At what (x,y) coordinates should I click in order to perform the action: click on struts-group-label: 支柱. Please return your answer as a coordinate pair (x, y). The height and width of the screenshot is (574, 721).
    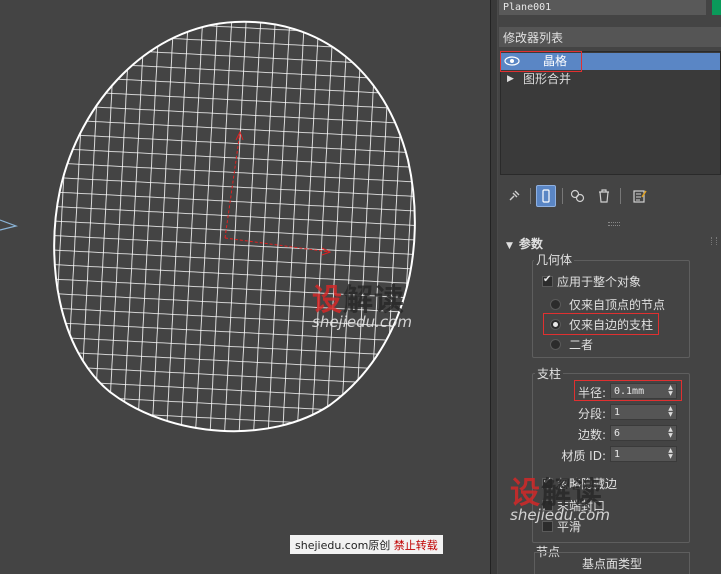
    Looking at the image, I should click on (549, 373).